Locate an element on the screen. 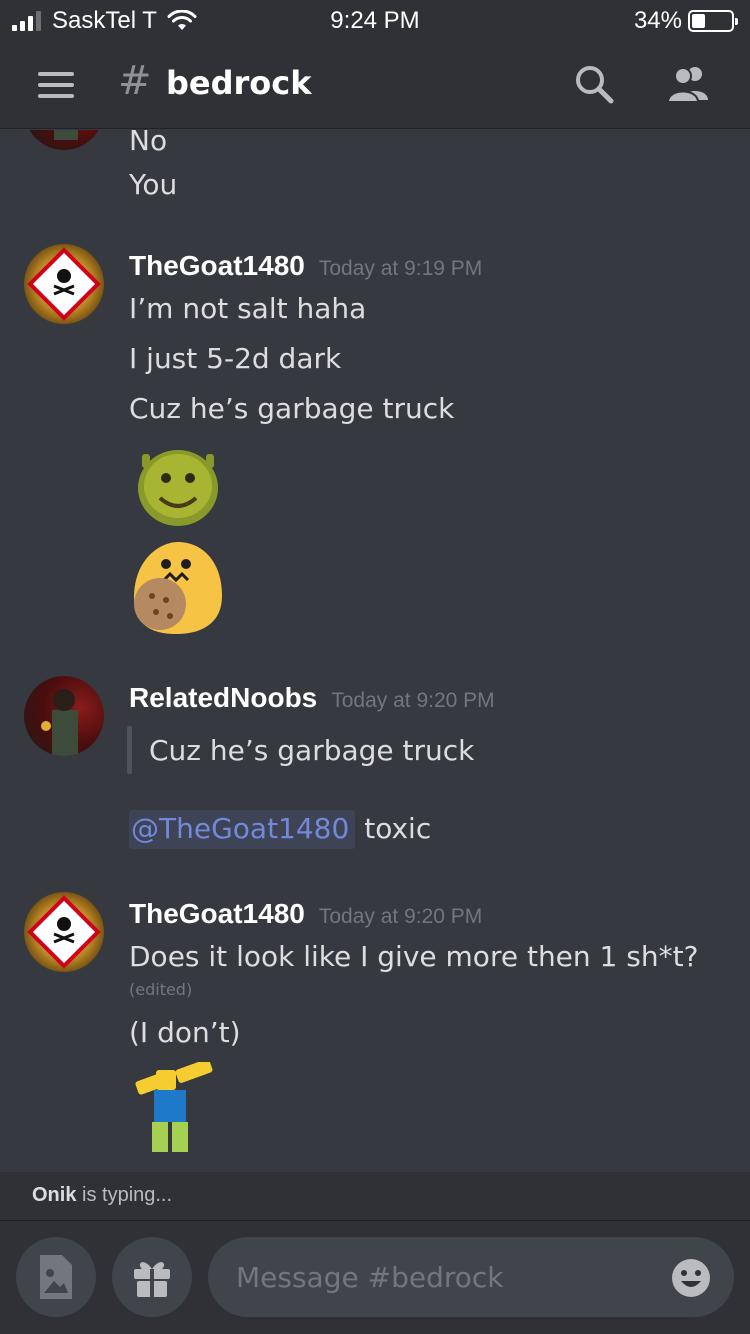 The width and height of the screenshot is (750, 1334). members-icon is located at coordinates (689, 84).